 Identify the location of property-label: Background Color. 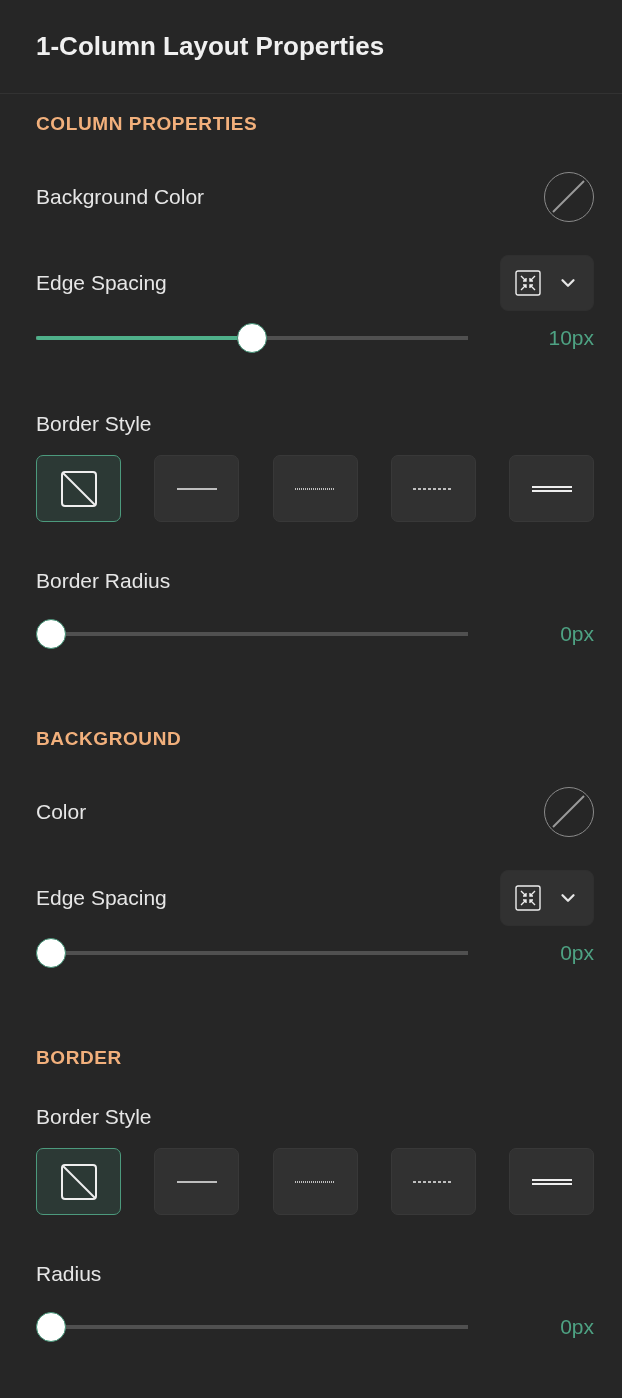
(120, 197).